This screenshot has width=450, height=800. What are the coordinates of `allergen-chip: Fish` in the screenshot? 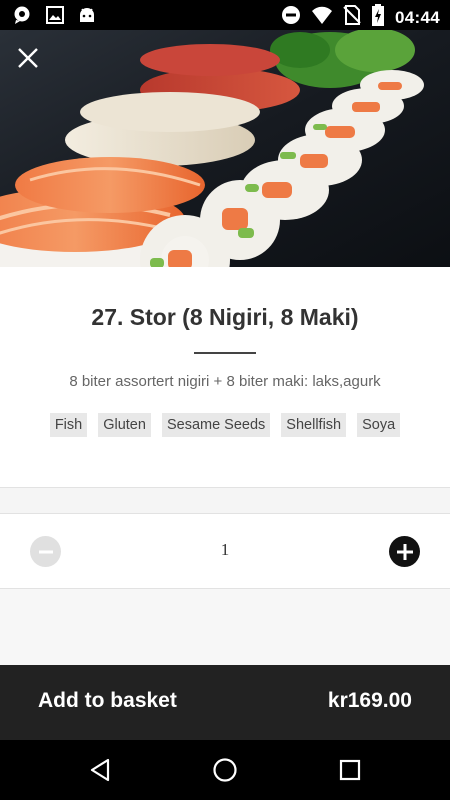 It's located at (68, 425).